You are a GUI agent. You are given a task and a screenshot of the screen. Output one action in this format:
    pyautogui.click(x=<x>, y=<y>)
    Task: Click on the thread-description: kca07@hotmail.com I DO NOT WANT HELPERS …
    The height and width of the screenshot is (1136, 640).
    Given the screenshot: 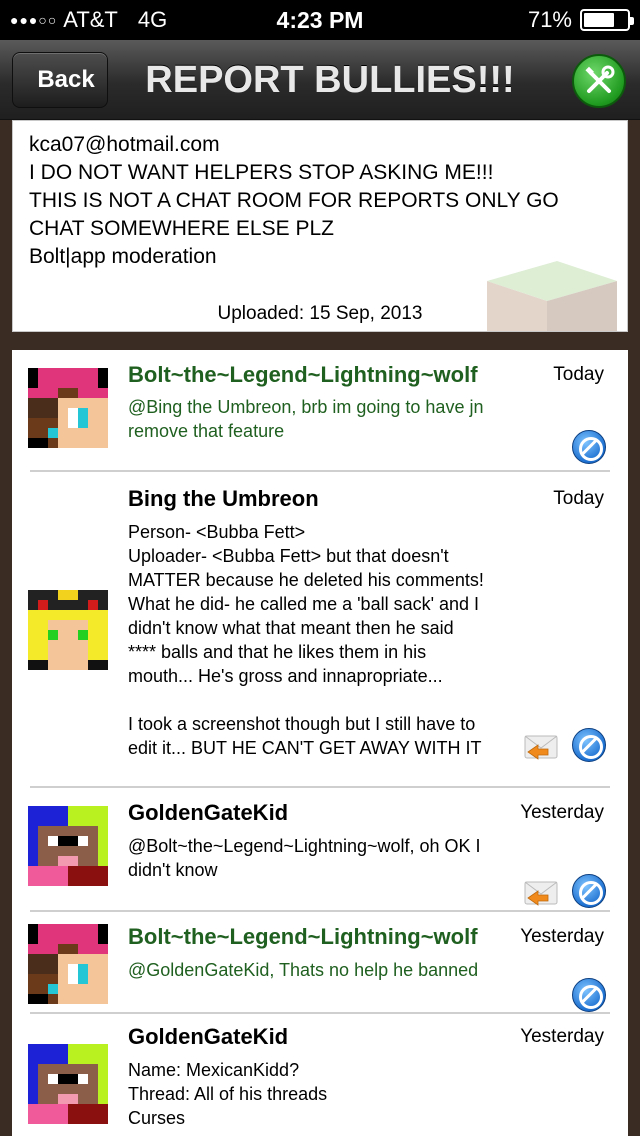 What is the action you would take?
    pyautogui.click(x=319, y=201)
    